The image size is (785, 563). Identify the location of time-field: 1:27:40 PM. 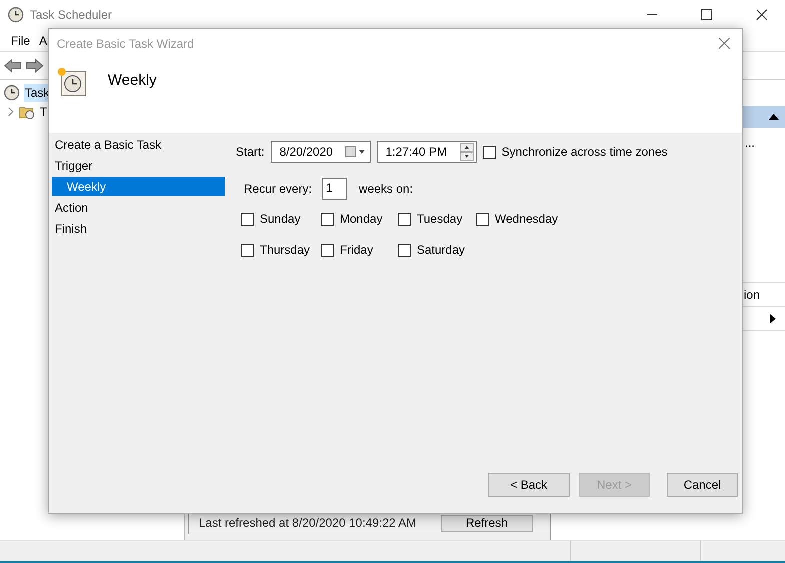
(426, 152).